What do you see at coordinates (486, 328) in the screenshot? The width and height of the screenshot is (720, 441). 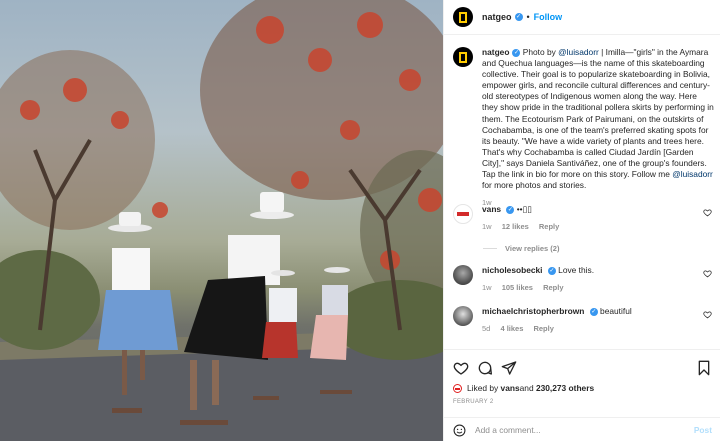 I see `comment-time: 5d` at bounding box center [486, 328].